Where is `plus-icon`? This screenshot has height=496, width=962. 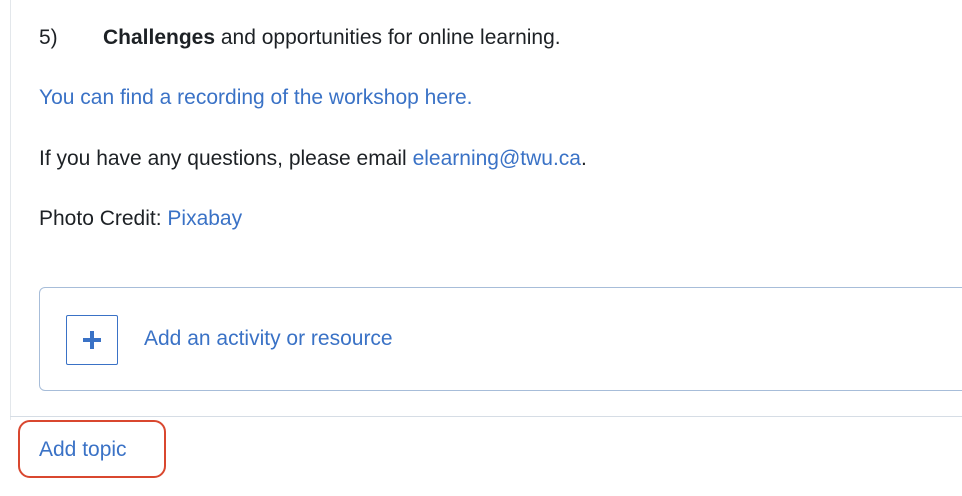 plus-icon is located at coordinates (92, 340).